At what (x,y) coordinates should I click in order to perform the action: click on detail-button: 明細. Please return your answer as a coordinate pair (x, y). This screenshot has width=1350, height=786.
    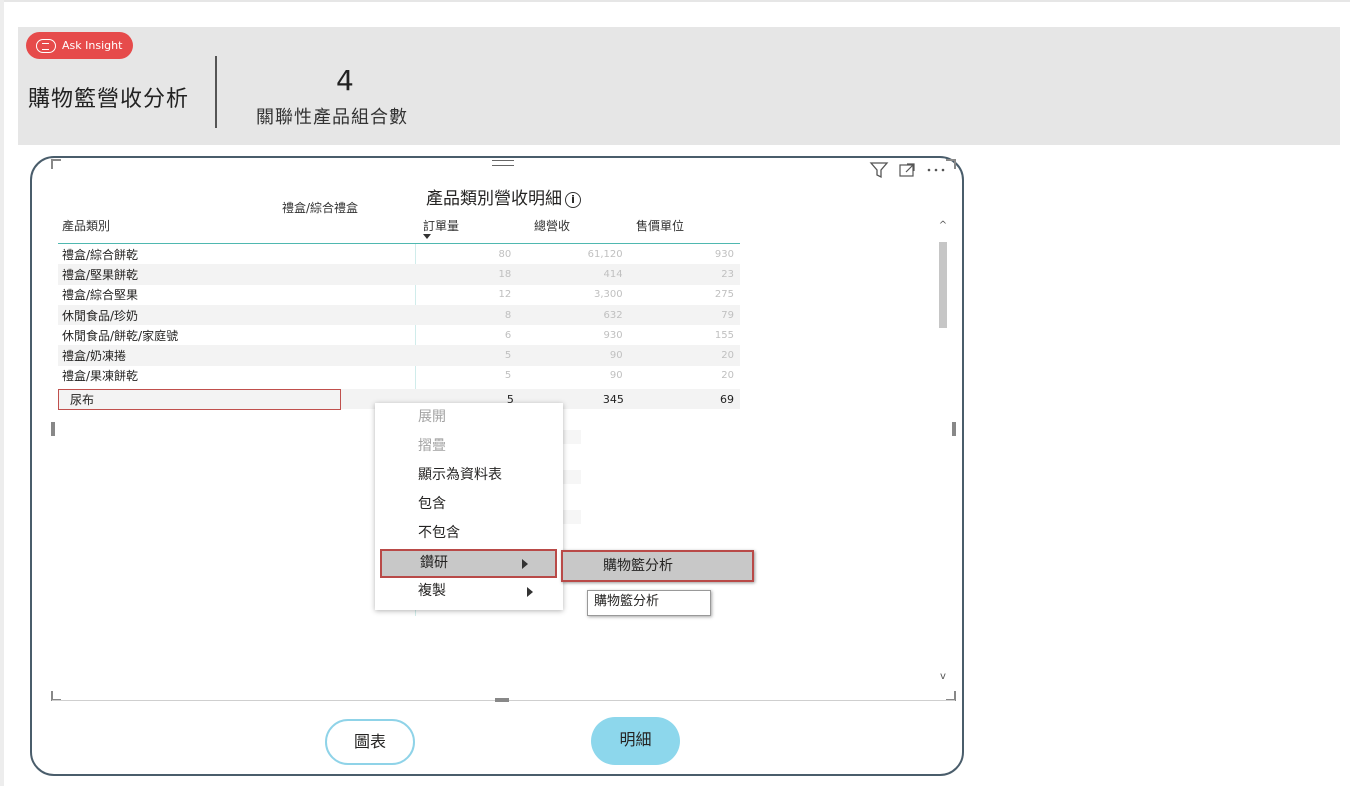
    Looking at the image, I should click on (635, 741).